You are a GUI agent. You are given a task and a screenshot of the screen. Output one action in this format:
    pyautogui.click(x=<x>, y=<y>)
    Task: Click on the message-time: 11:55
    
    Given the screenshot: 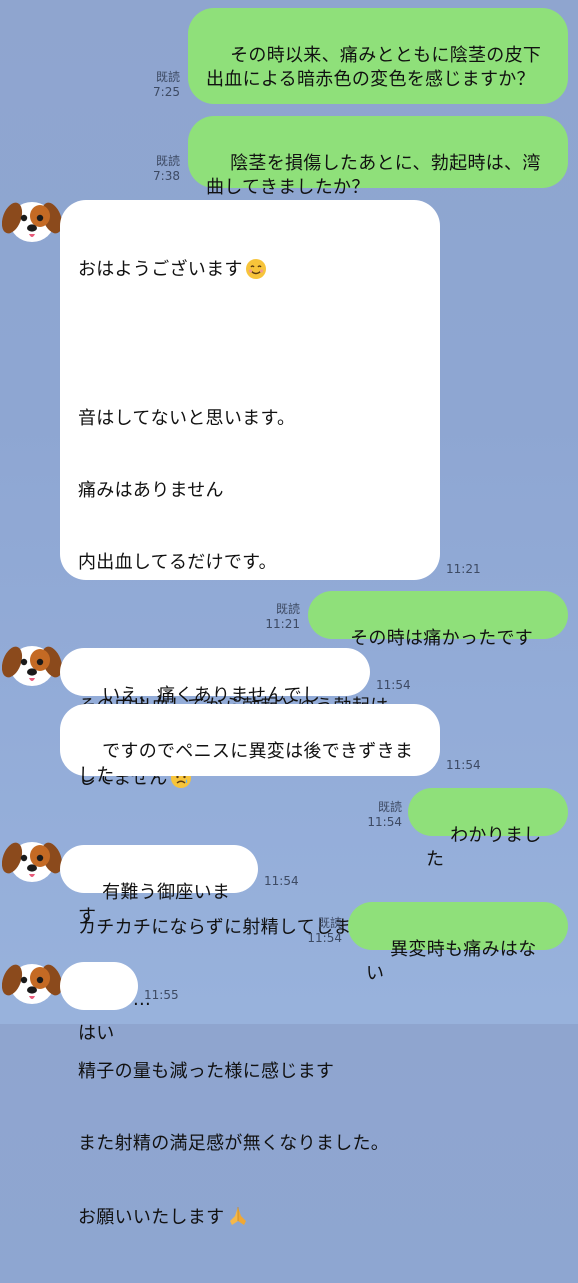 What is the action you would take?
    pyautogui.click(x=161, y=995)
    